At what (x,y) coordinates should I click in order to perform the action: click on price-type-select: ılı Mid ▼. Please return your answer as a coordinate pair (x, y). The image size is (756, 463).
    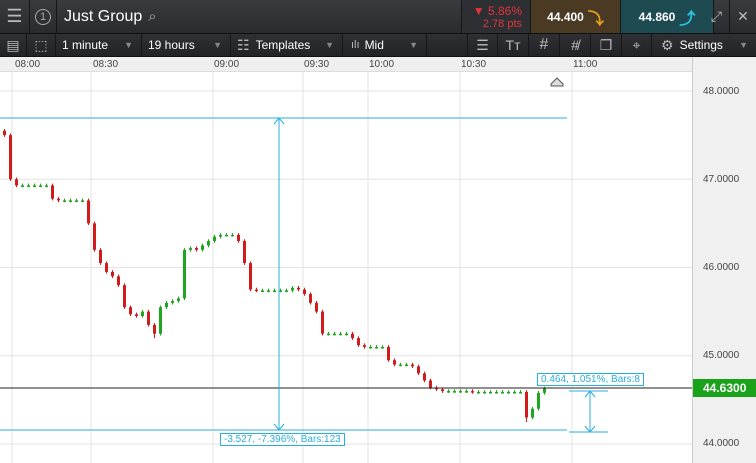
    Looking at the image, I should click on (385, 45).